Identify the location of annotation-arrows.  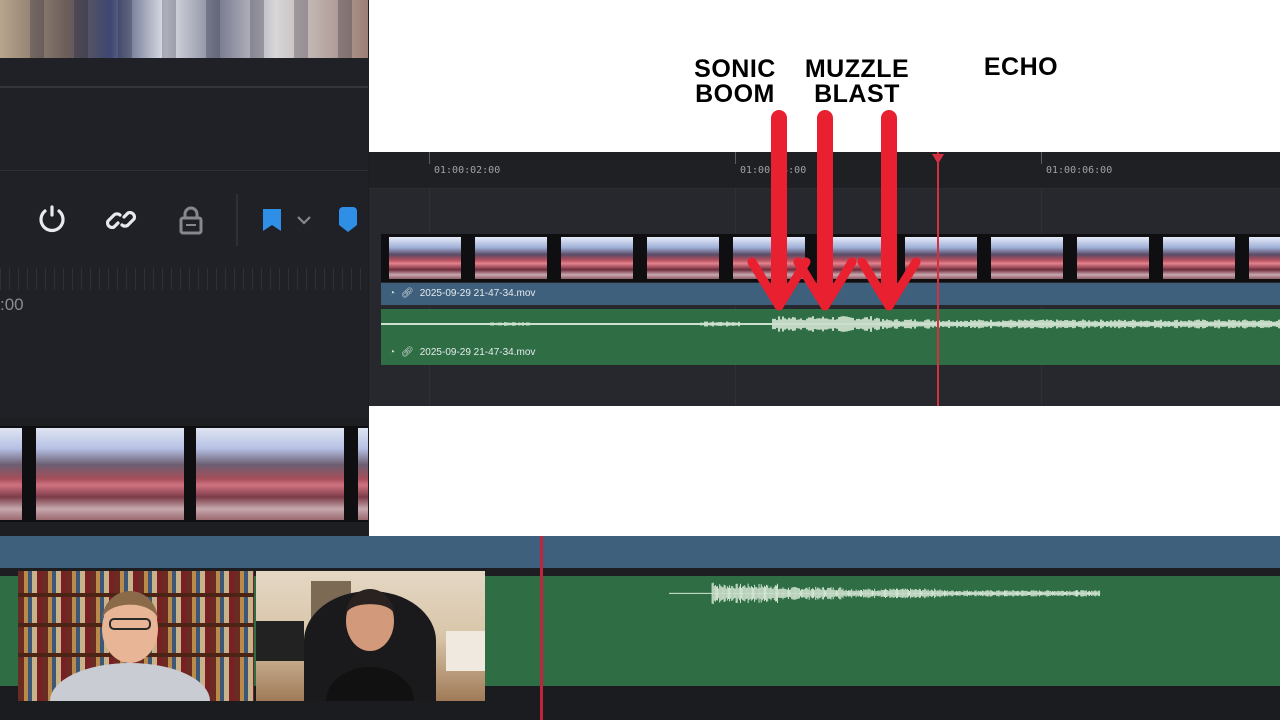
(834, 210).